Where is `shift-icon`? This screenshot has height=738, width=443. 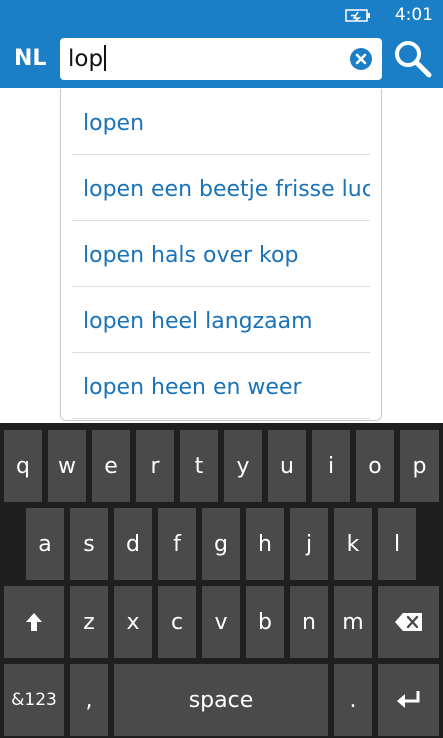
shift-icon is located at coordinates (34, 622).